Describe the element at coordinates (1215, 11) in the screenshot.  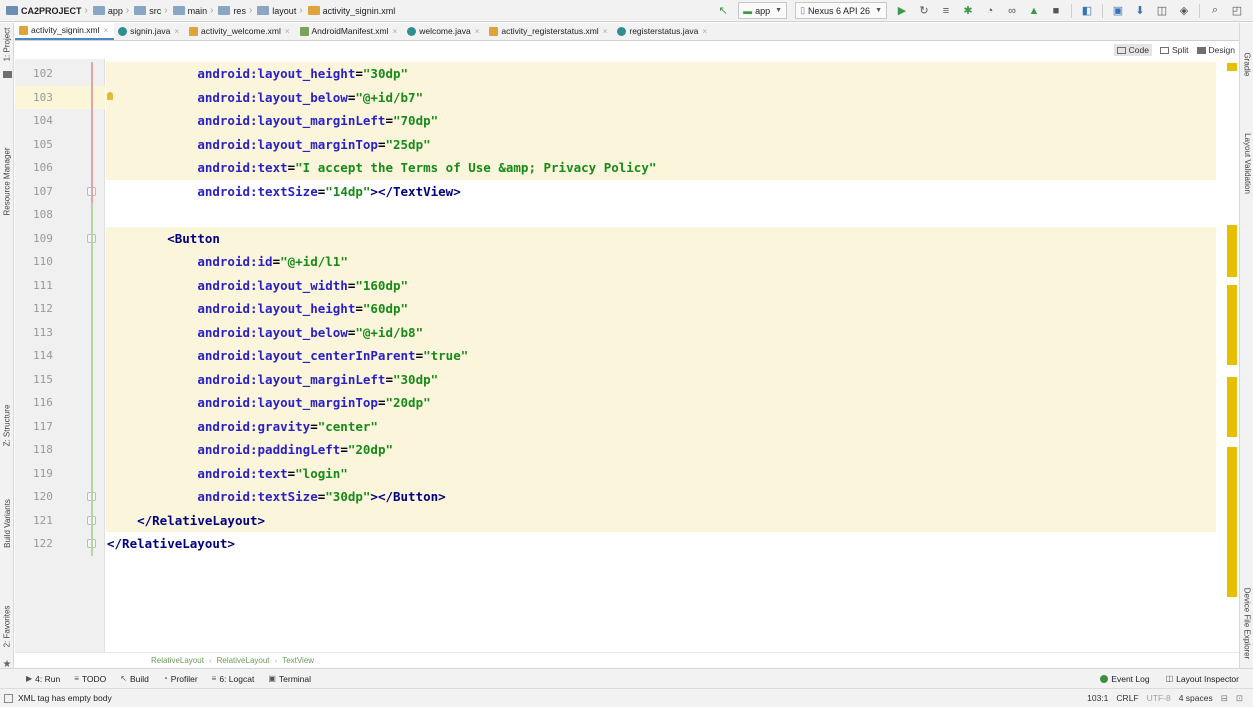
I see `search-icon: ⌕` at that location.